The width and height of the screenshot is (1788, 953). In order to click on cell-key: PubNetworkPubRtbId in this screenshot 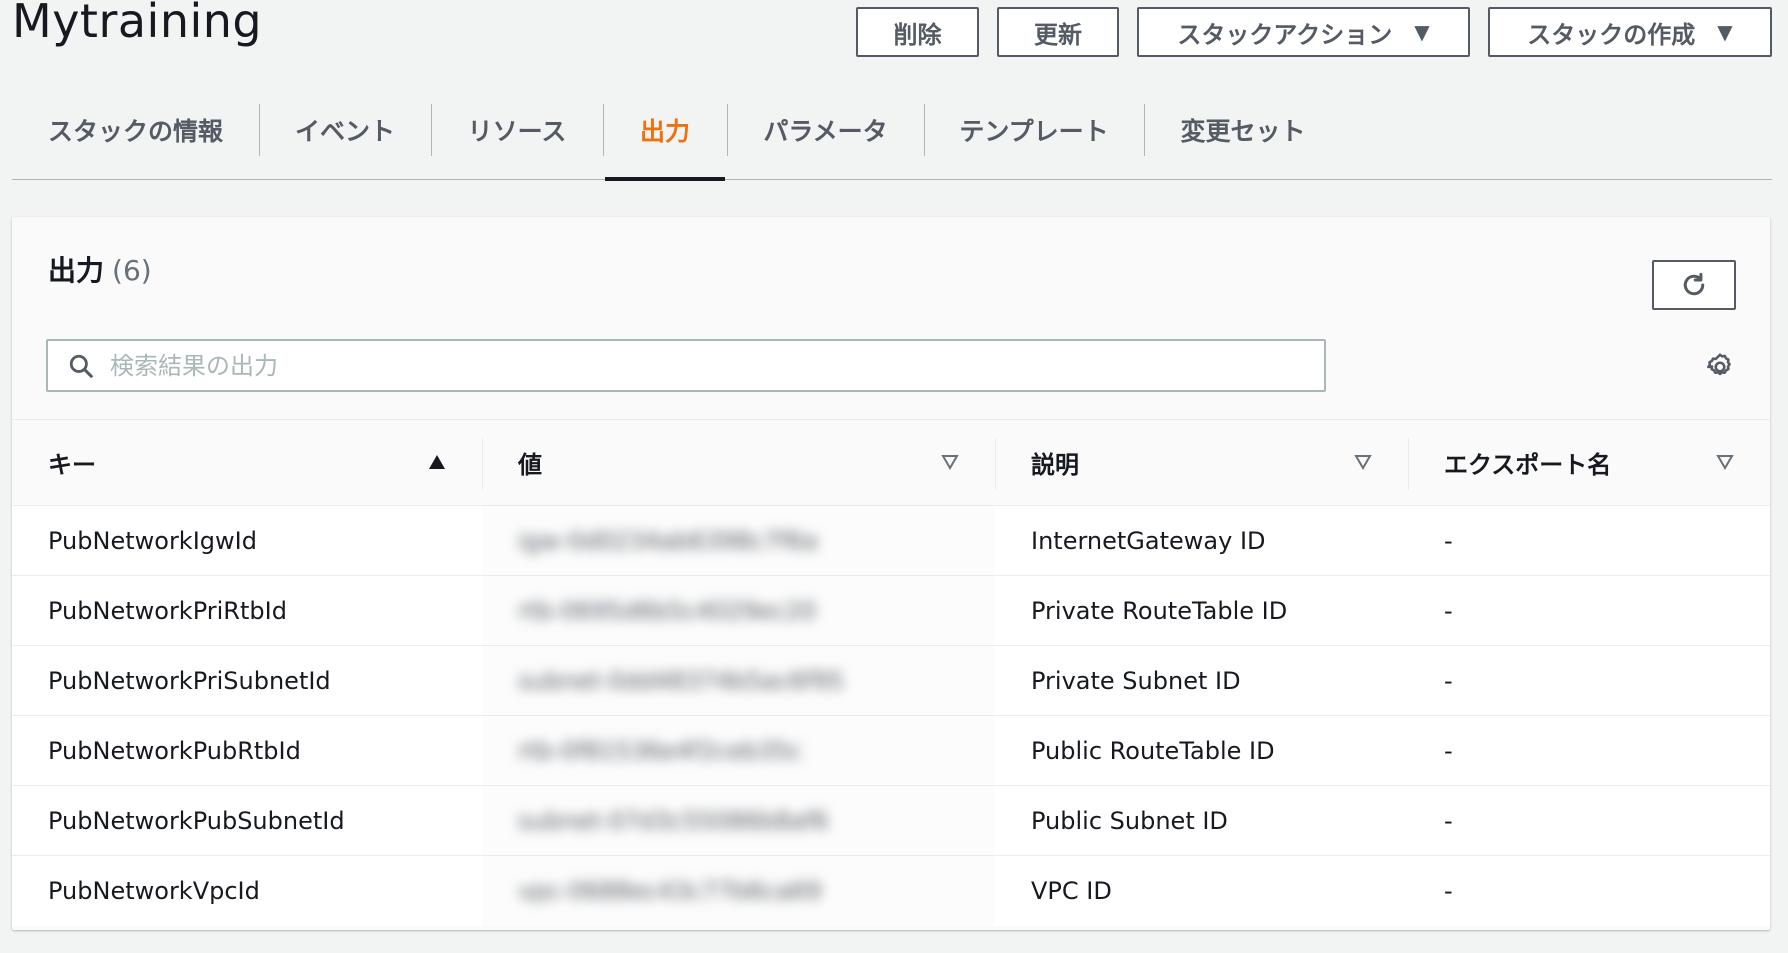, I will do `click(174, 750)`.